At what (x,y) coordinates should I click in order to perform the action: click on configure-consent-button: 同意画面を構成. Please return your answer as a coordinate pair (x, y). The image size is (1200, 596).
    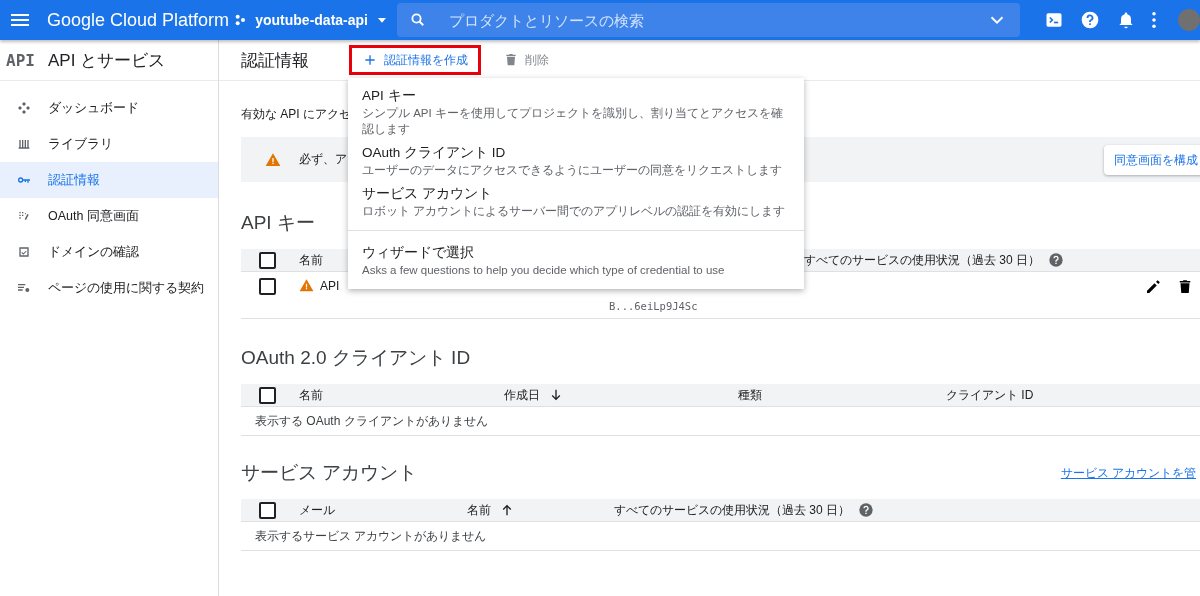
    Looking at the image, I should click on (1152, 160).